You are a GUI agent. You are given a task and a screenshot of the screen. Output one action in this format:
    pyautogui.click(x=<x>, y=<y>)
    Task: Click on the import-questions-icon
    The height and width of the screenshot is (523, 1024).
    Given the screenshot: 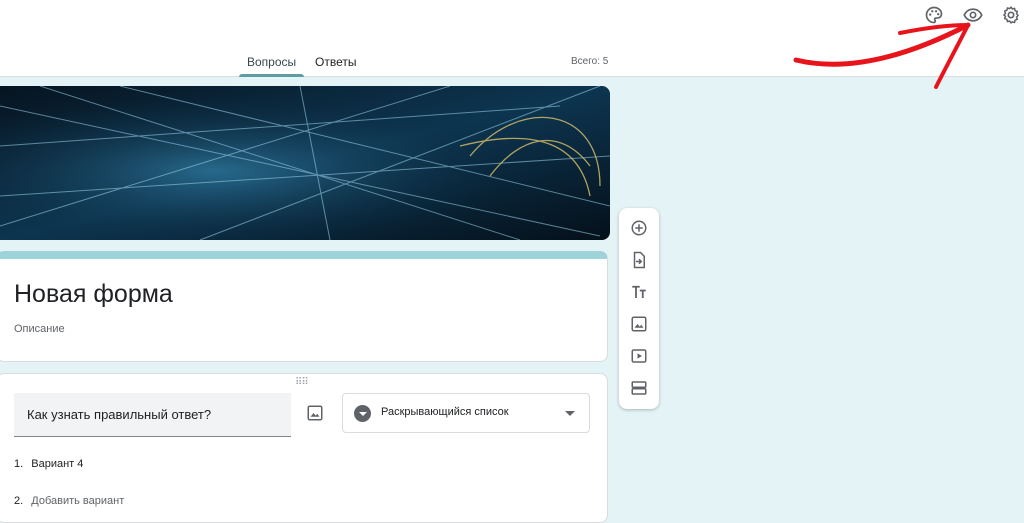 What is the action you would take?
    pyautogui.click(x=639, y=260)
    